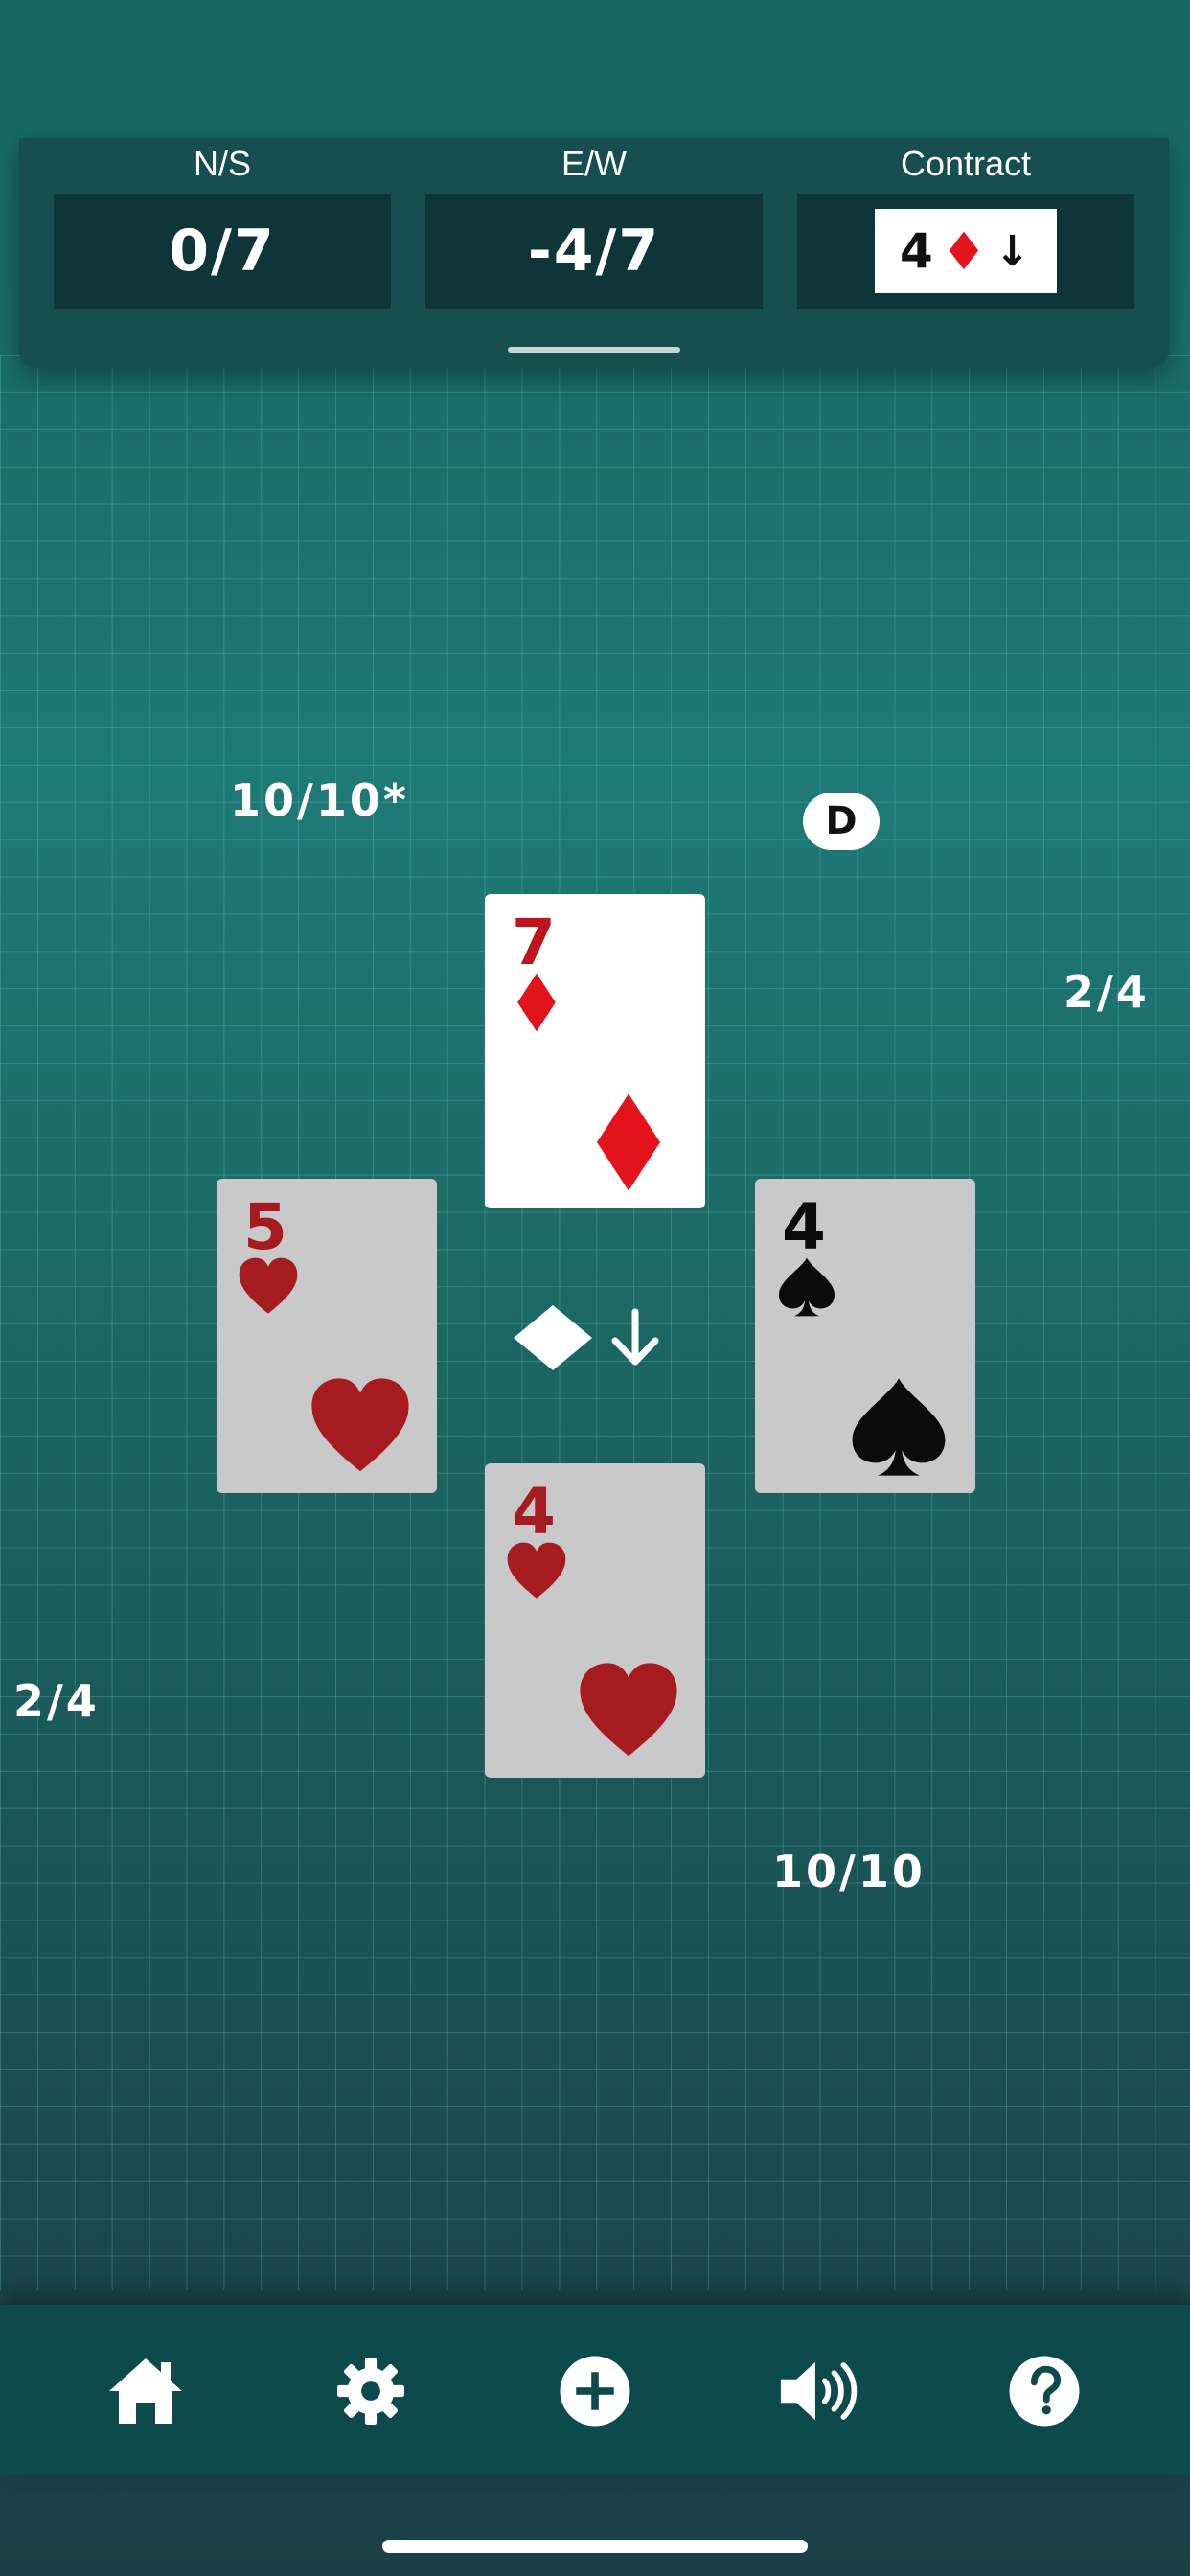 This screenshot has height=2576, width=1190. Describe the element at coordinates (327, 1336) in the screenshot. I see `card-west: 5` at that location.